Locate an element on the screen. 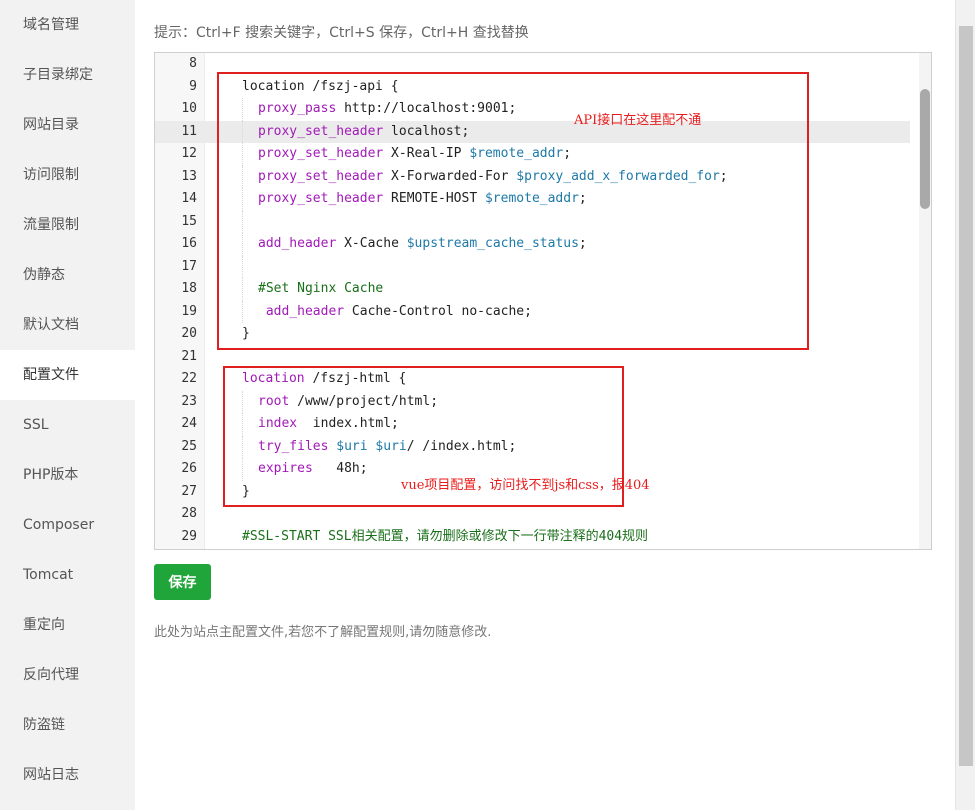 The image size is (975, 810). page-scrollbar is located at coordinates (965, 405).